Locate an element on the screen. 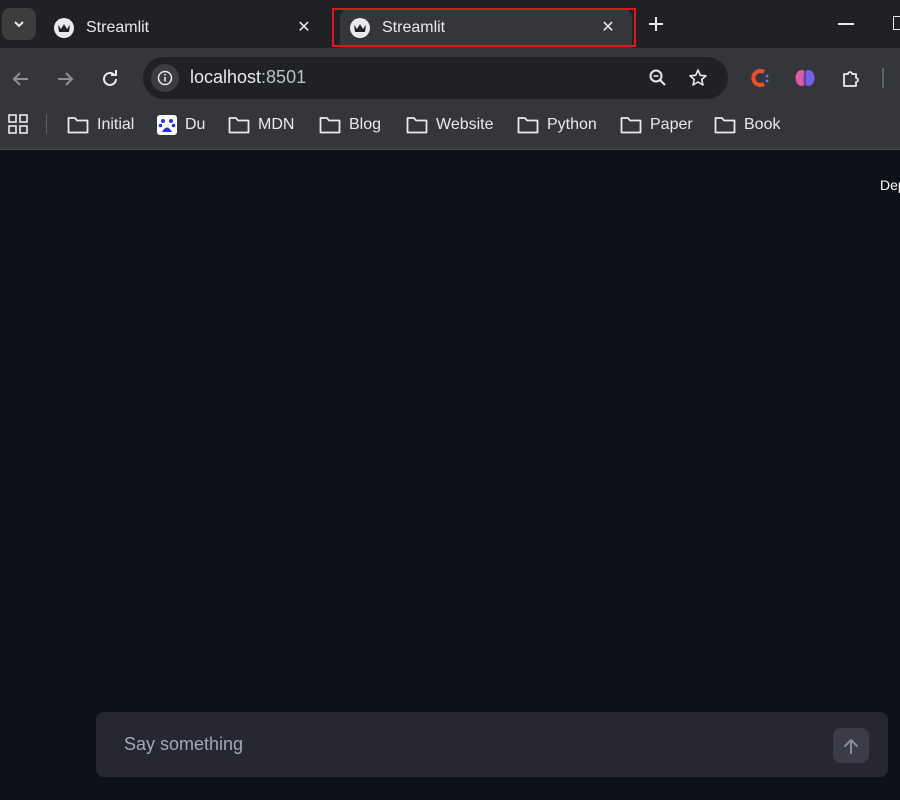  url-host: localhost is located at coordinates (226, 77).